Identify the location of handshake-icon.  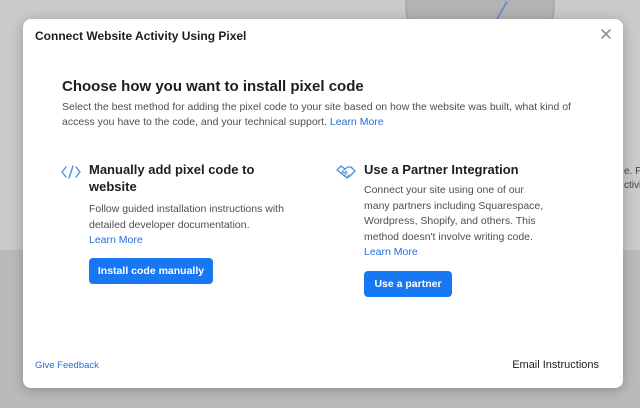
(346, 172).